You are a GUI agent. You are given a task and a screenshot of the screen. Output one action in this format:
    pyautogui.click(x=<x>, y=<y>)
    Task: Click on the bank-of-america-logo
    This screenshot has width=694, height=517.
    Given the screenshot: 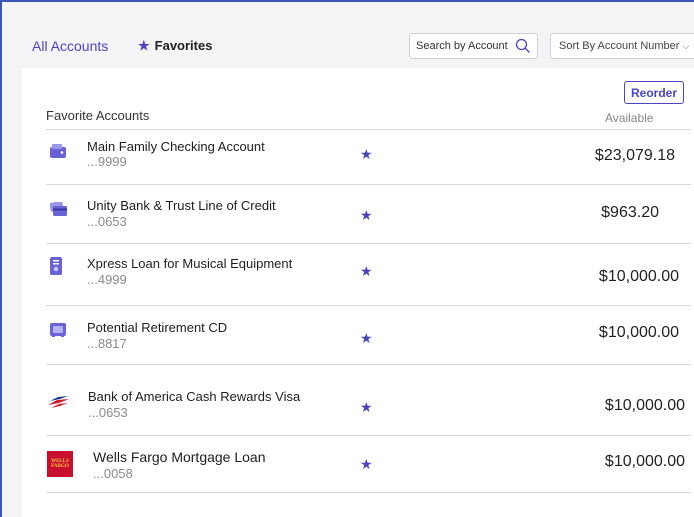 What is the action you would take?
    pyautogui.click(x=58, y=402)
    